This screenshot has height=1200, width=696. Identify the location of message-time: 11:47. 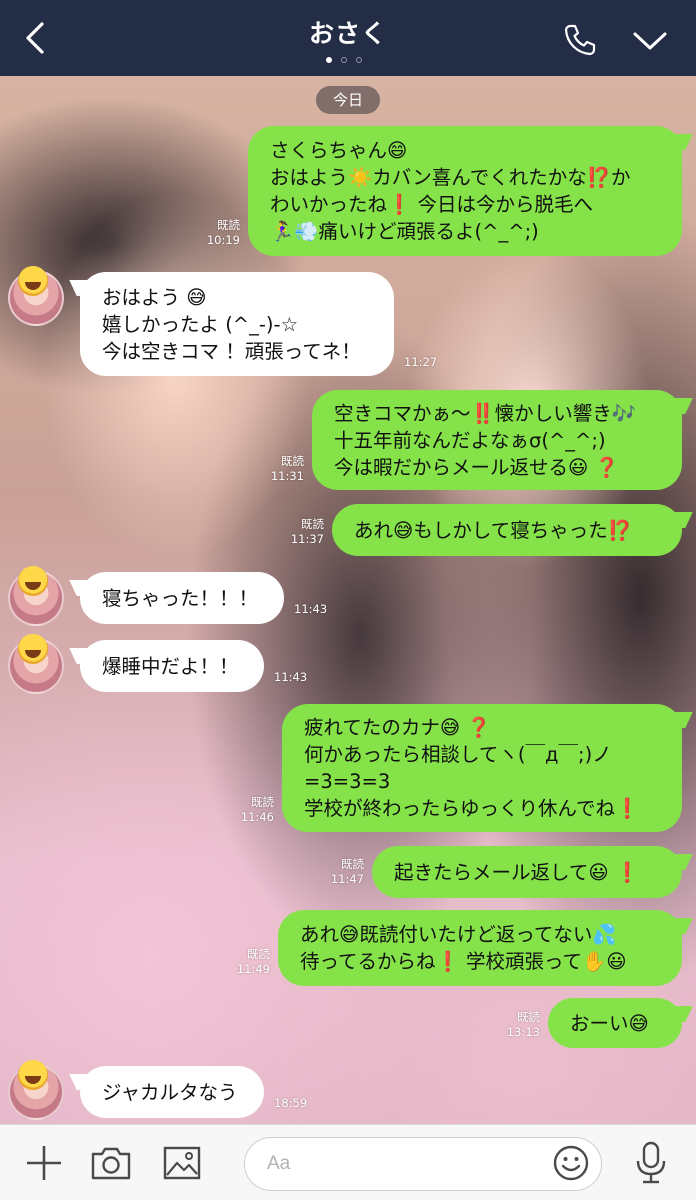
(347, 879).